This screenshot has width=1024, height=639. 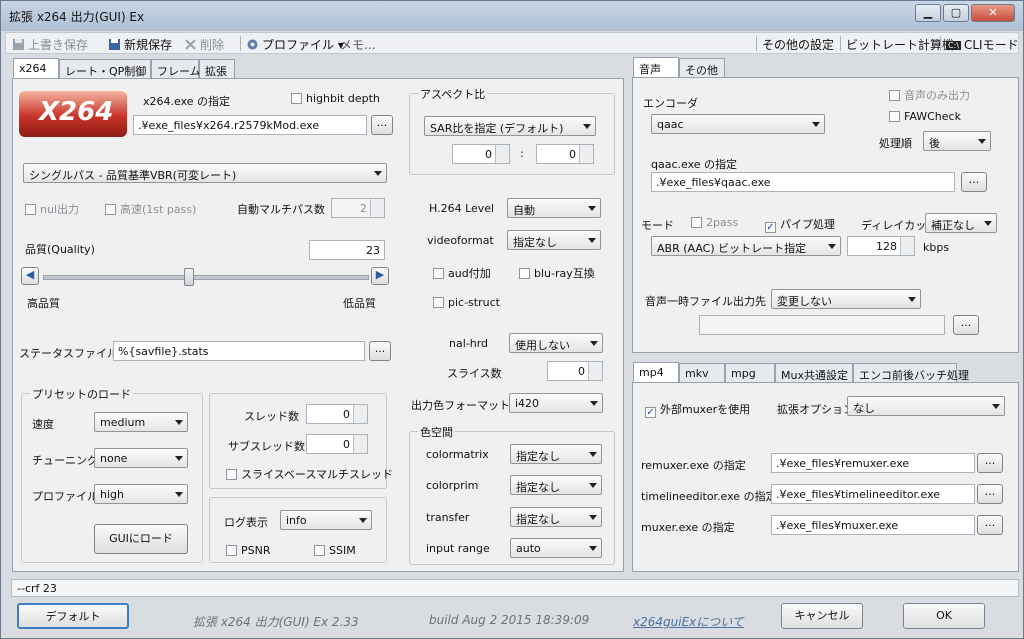 What do you see at coordinates (900, 44) in the screenshot?
I see `bitrate-calculator-button: ビットレート計算機` at bounding box center [900, 44].